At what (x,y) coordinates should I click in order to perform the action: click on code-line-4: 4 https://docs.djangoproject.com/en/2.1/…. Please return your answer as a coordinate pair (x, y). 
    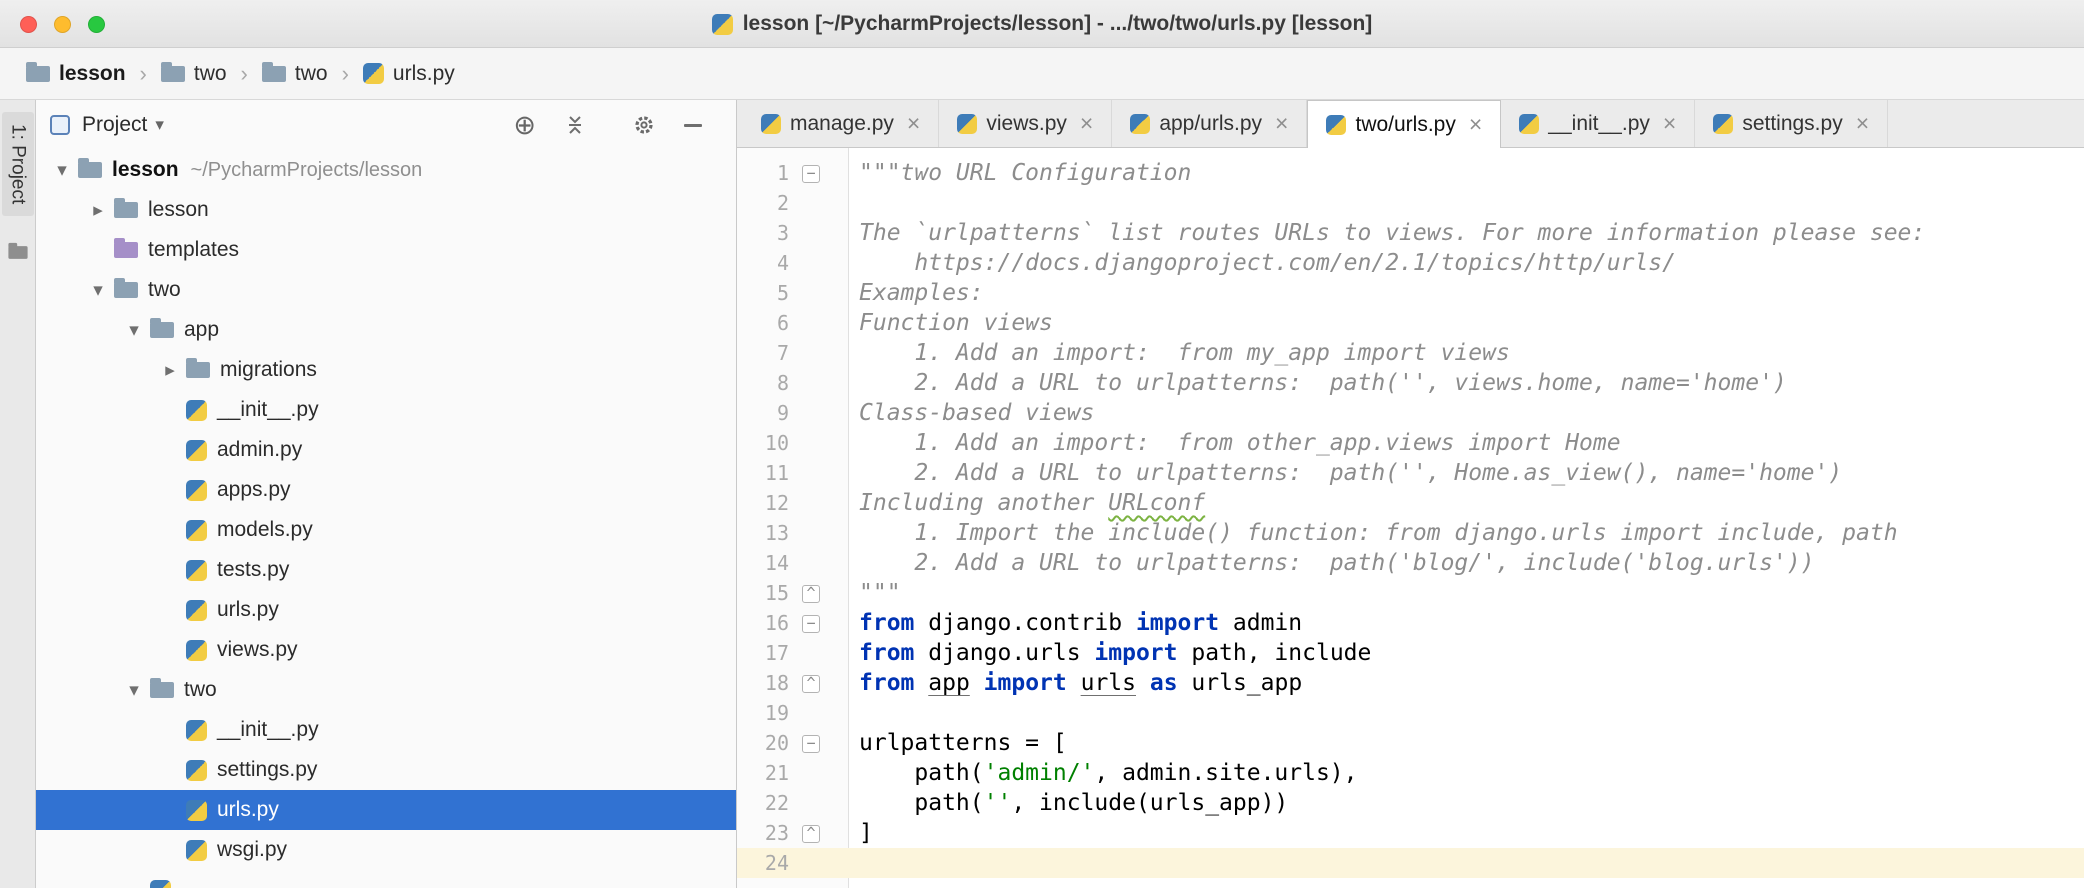
    Looking at the image, I should click on (1410, 263).